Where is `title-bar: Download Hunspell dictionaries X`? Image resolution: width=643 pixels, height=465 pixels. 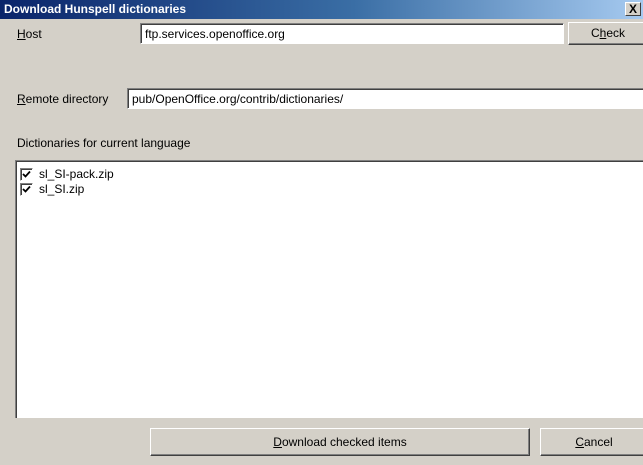 title-bar: Download Hunspell dictionaries X is located at coordinates (321, 9).